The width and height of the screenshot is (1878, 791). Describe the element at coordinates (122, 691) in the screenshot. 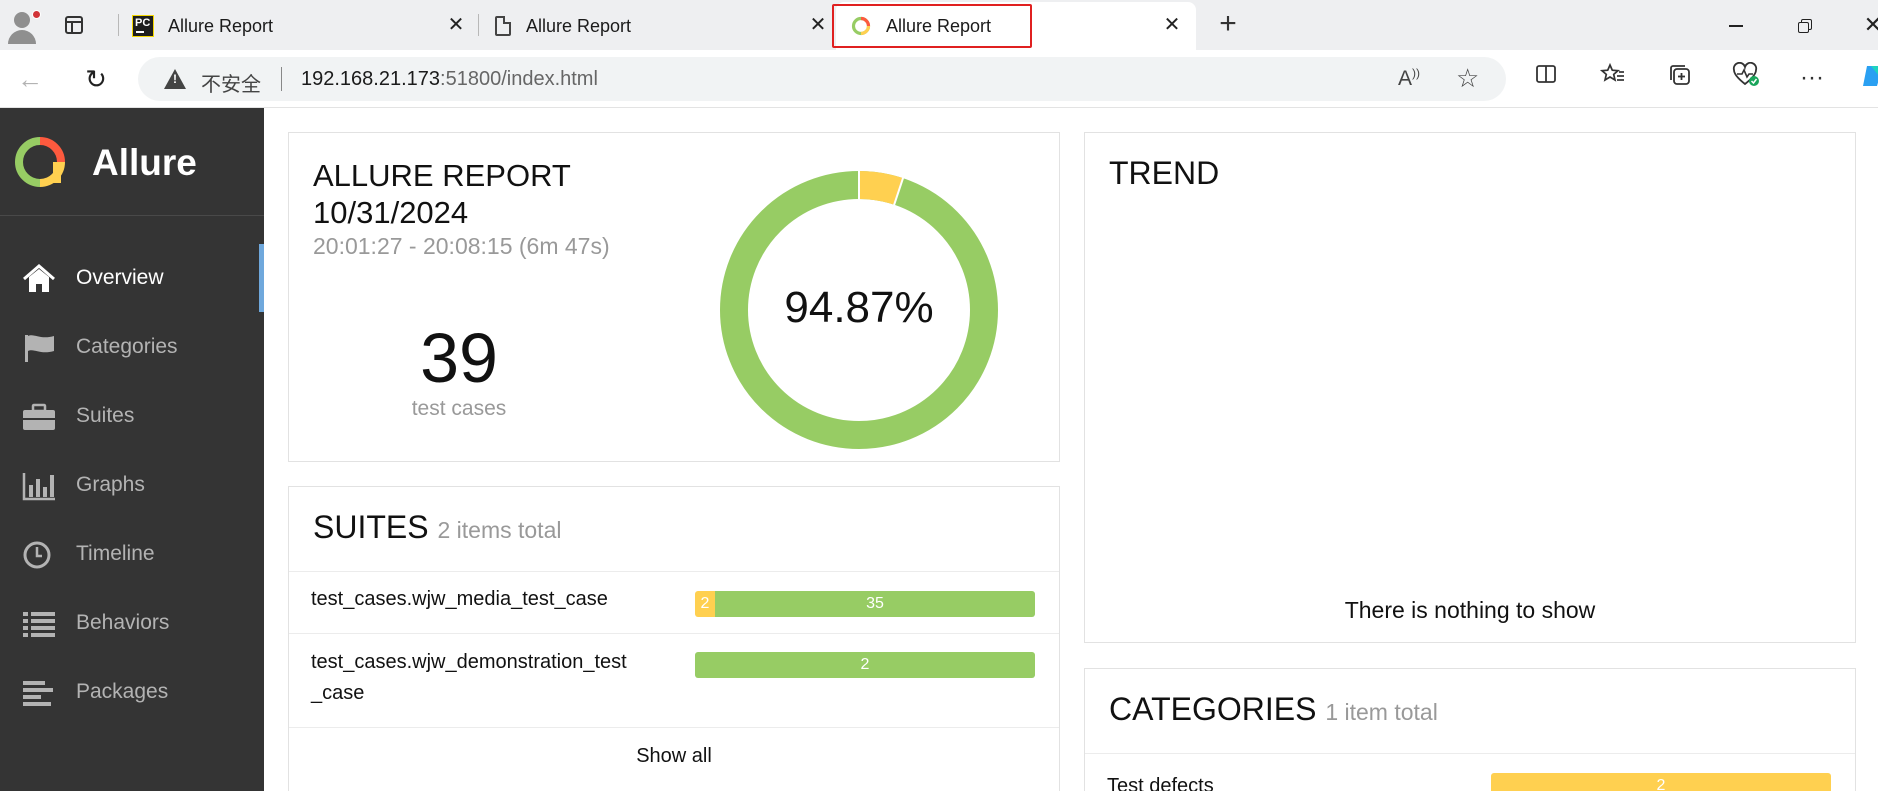

I see `sidebar-item-label: Packages` at that location.